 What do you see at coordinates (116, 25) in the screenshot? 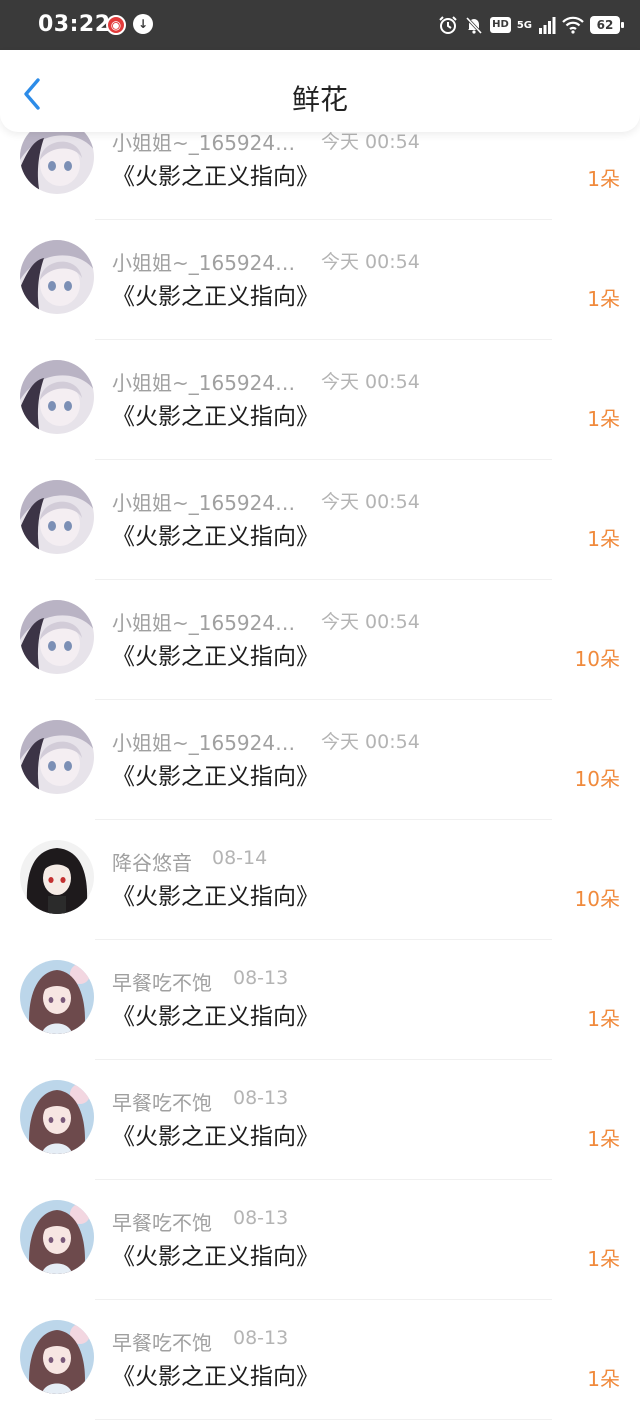
I see `netease-music-icon: ◉` at bounding box center [116, 25].